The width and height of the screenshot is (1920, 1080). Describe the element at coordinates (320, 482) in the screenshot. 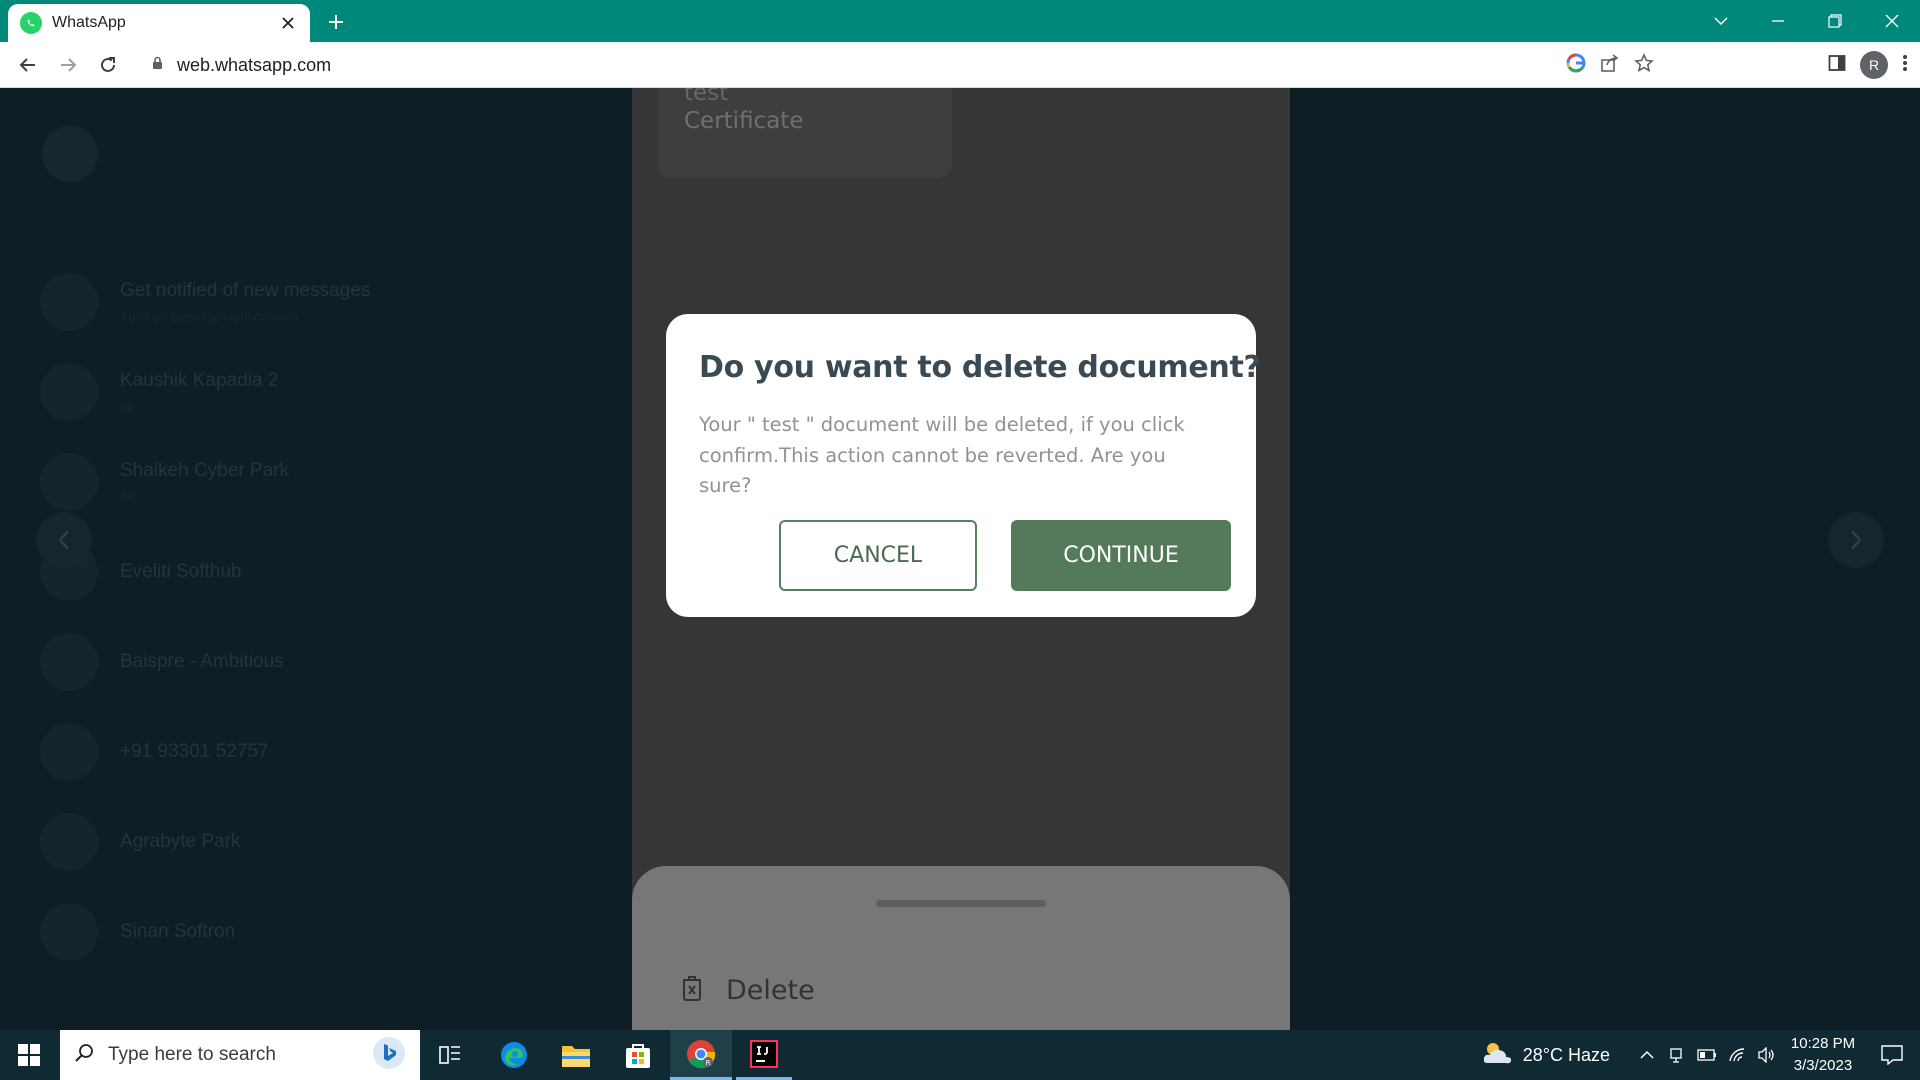

I see `chat-list-item: Shaikeh Cyber Park ok` at that location.